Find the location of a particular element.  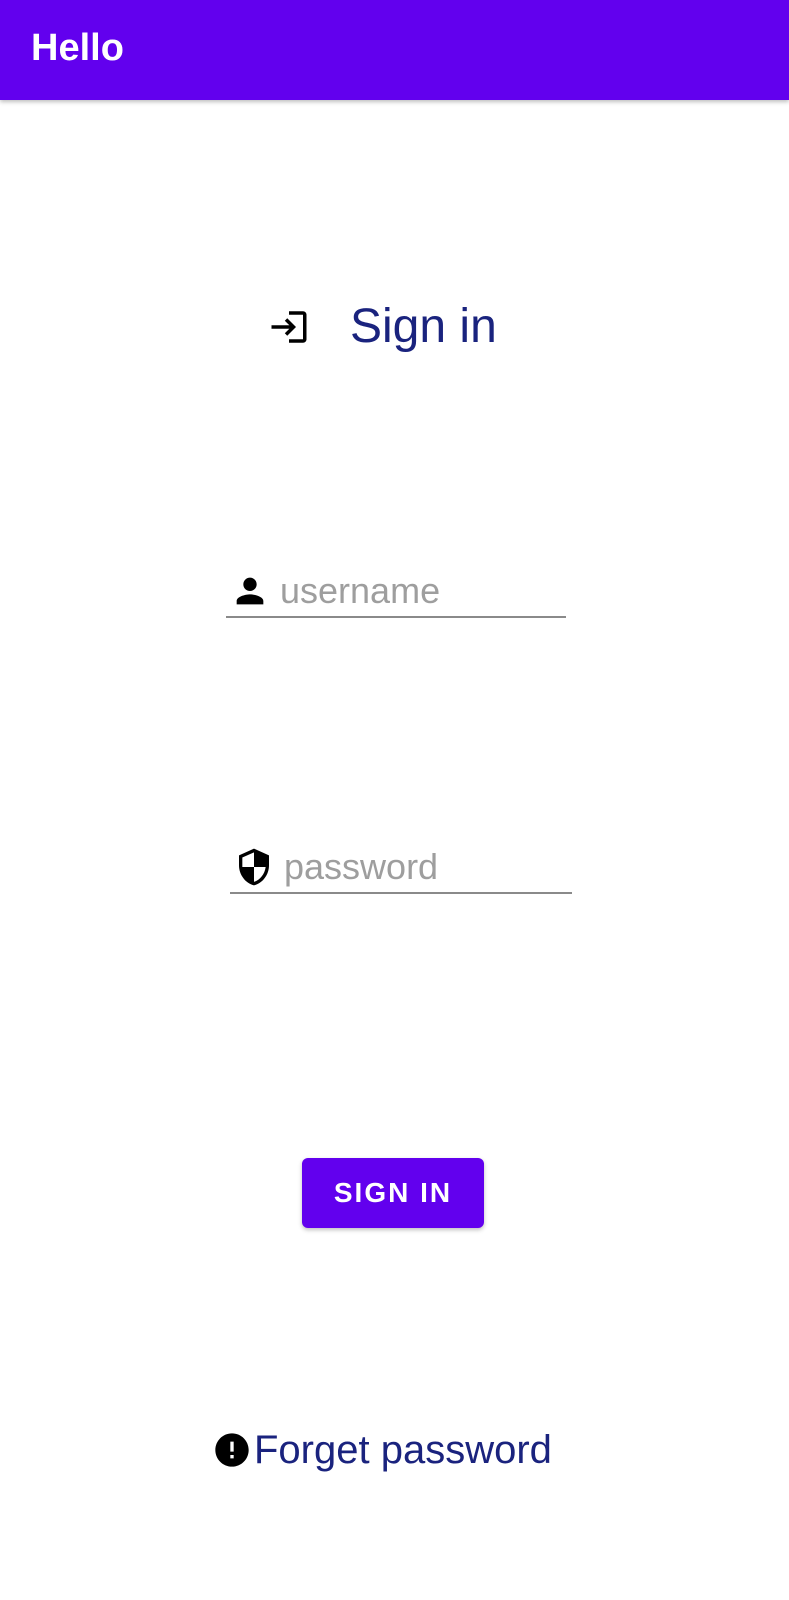

username-field is located at coordinates (396, 592).